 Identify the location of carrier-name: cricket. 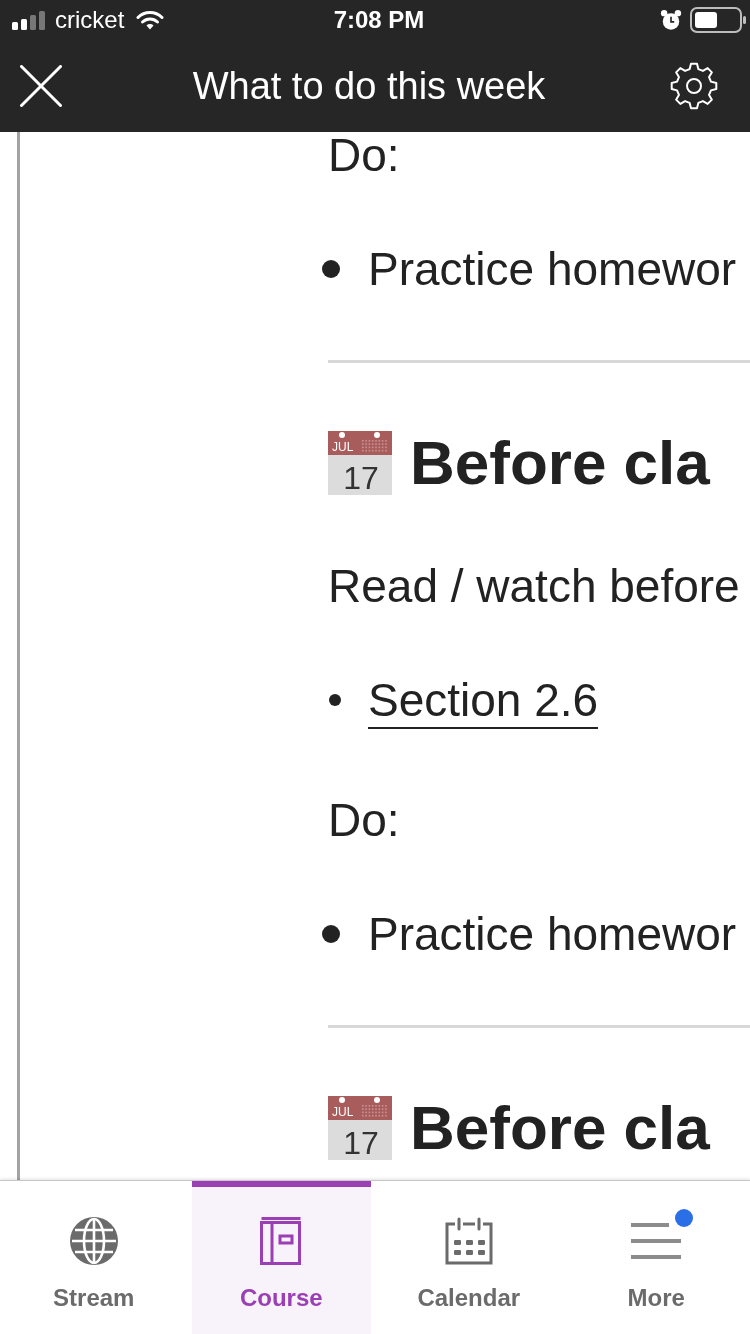
(90, 20).